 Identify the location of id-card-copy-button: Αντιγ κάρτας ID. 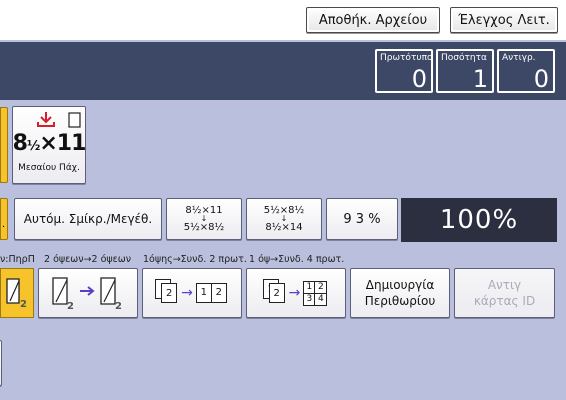
(504, 293).